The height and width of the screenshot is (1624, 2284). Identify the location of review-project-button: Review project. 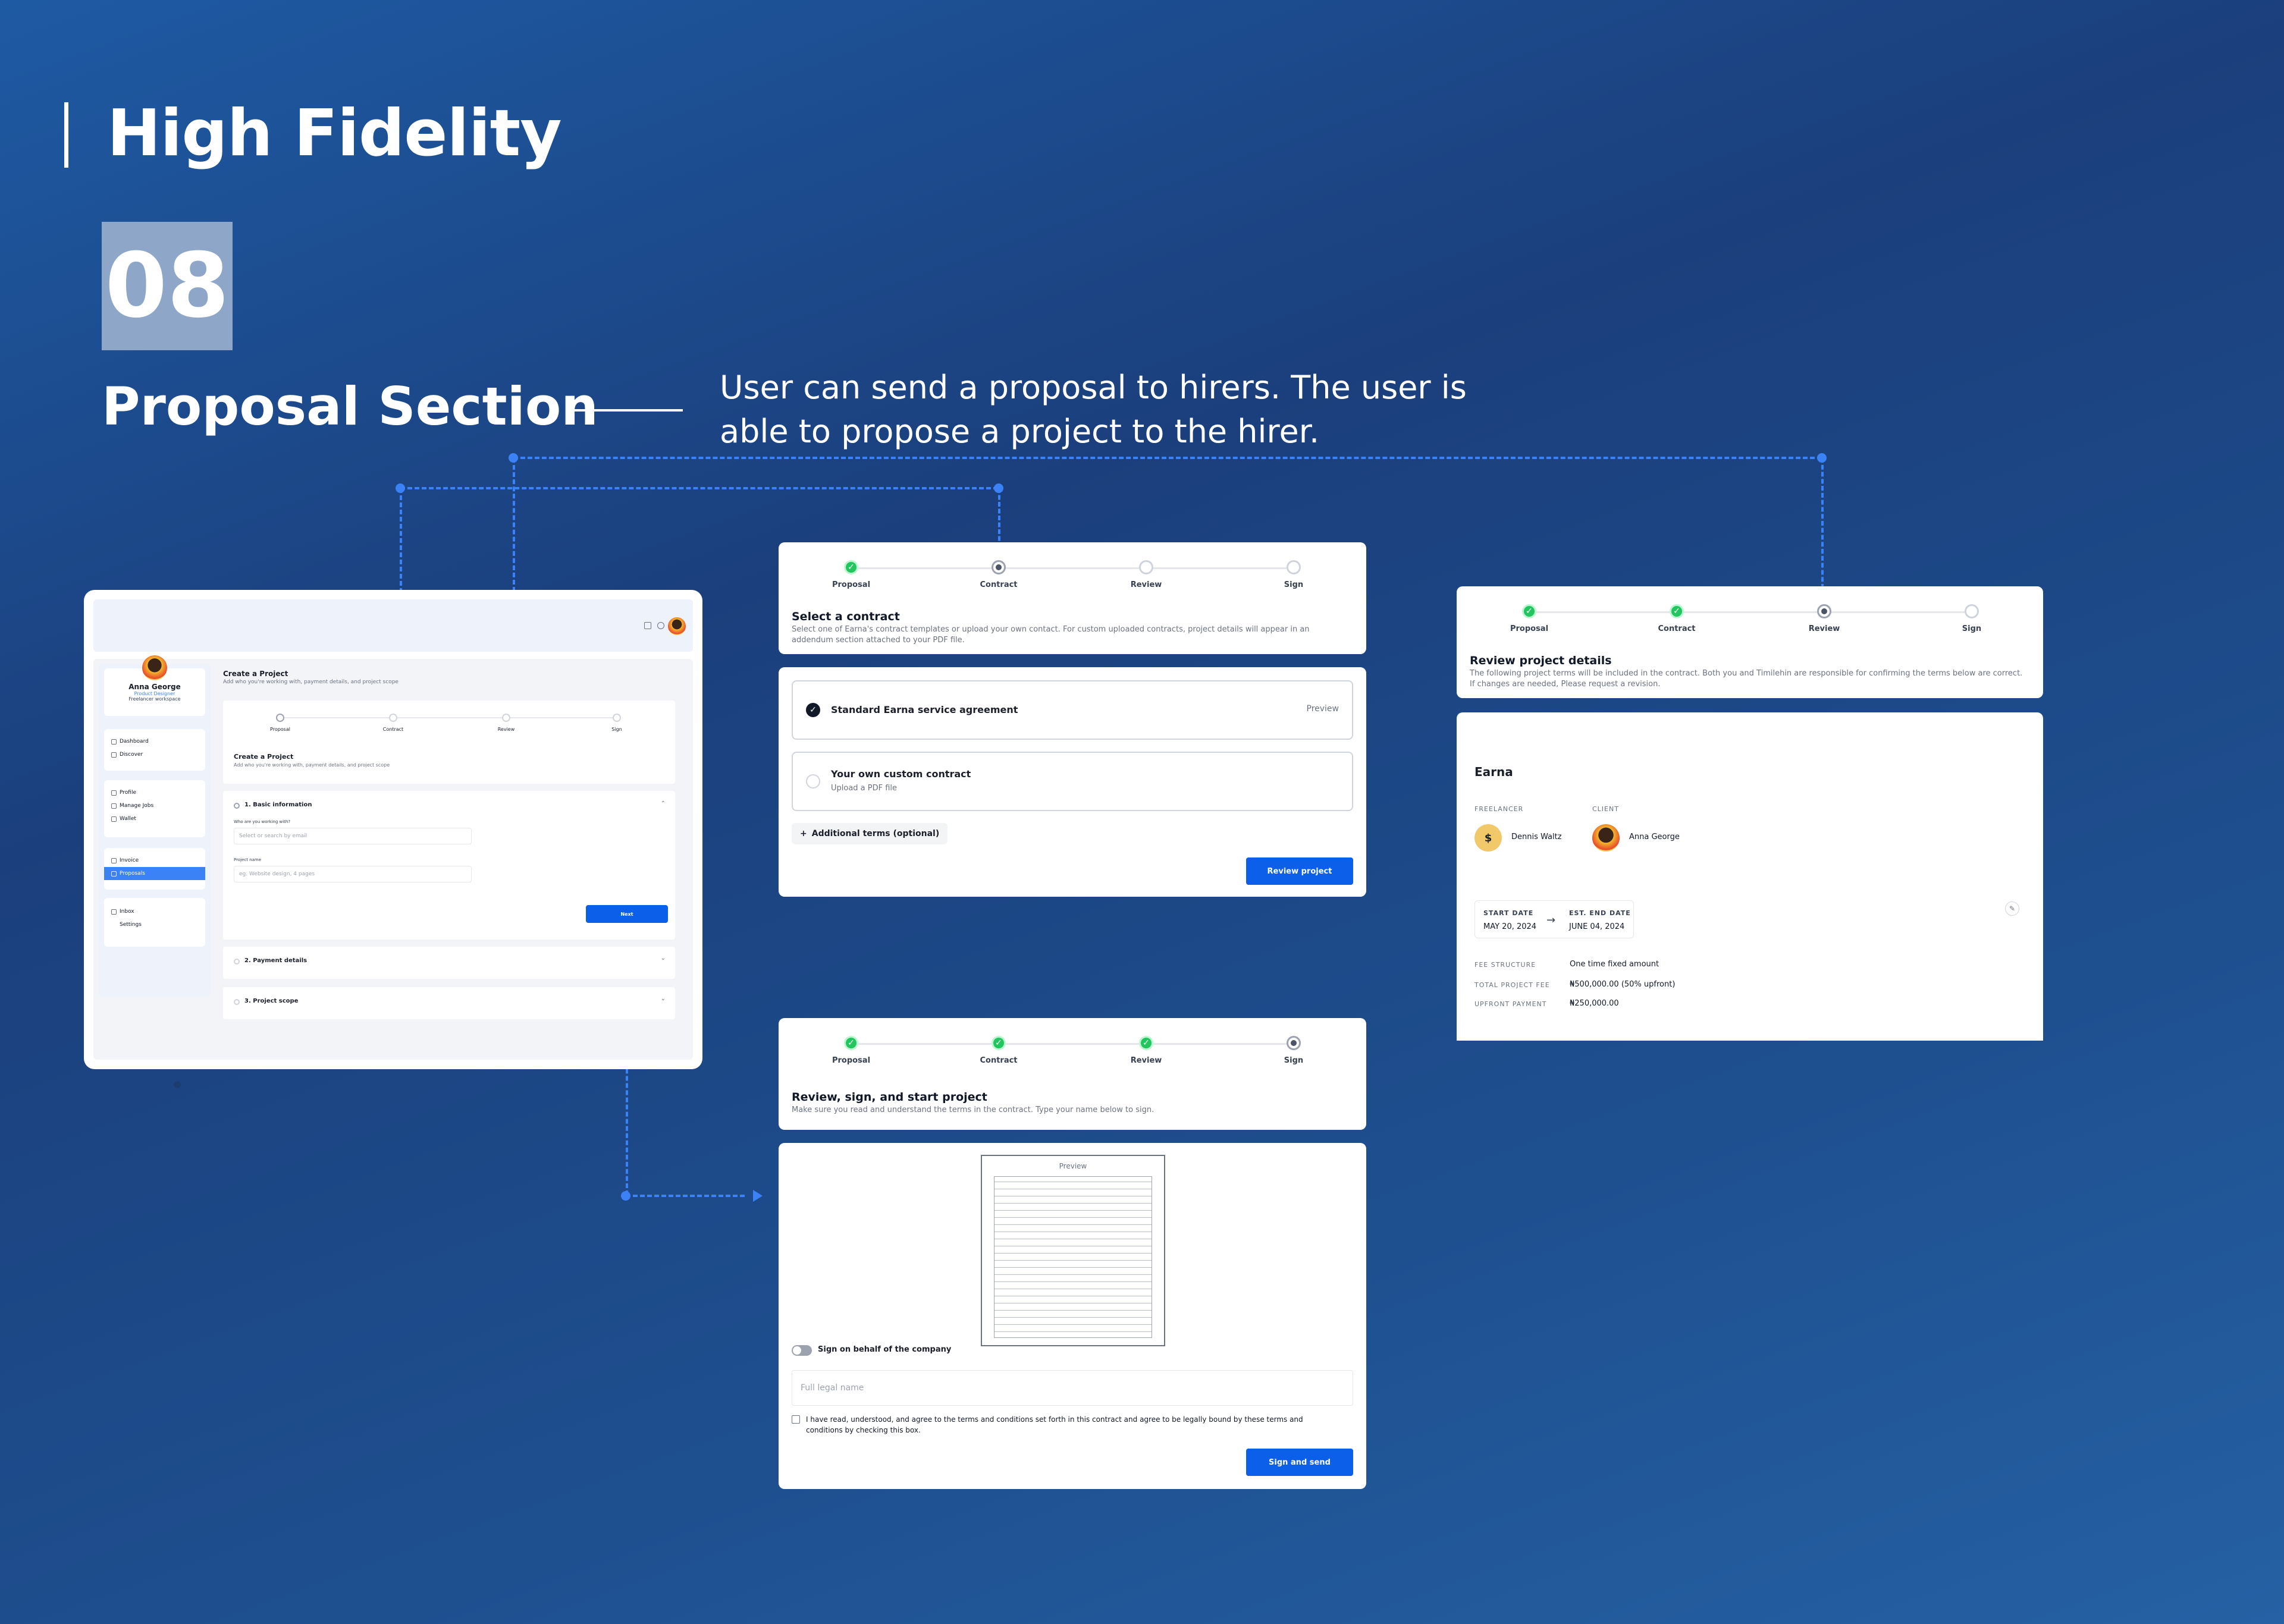
(1299, 871).